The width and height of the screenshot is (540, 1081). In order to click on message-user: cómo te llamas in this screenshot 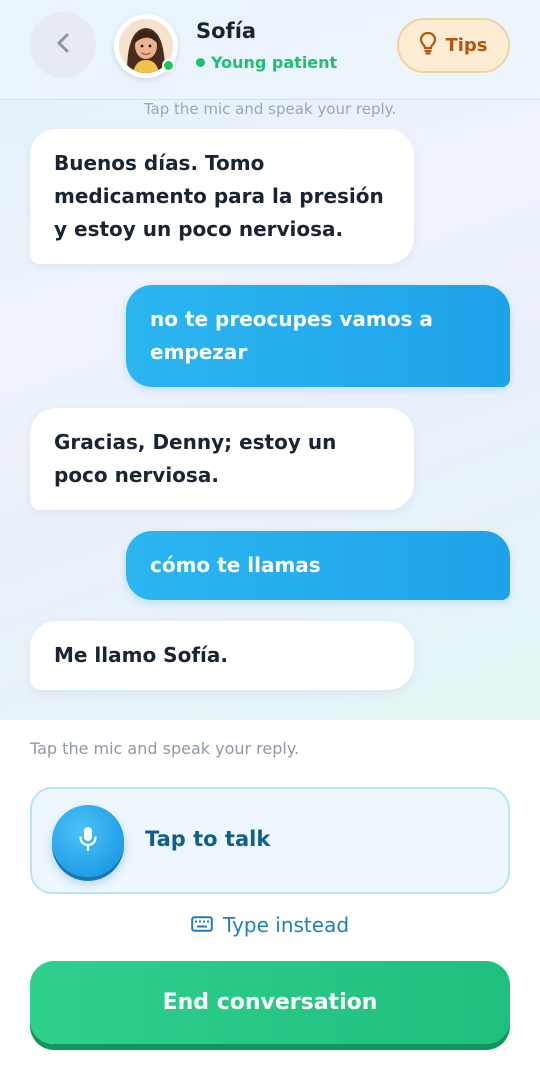, I will do `click(318, 565)`.